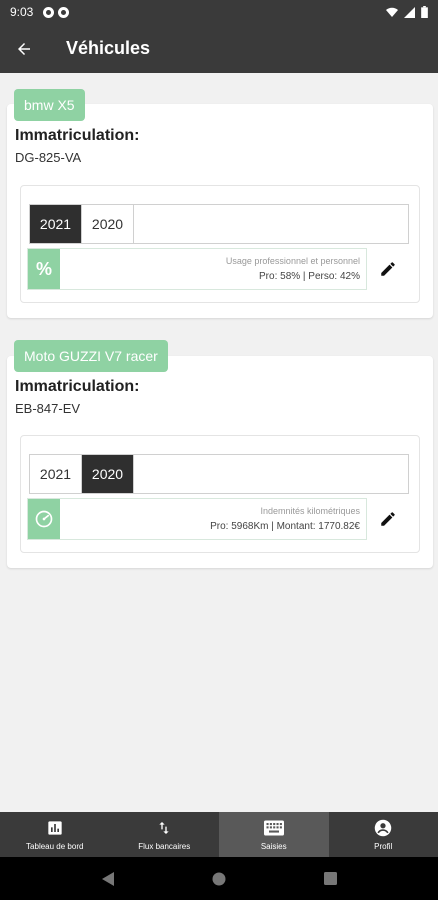  Describe the element at coordinates (48, 157) in the screenshot. I see `registration-value: DG-825-VA` at that location.